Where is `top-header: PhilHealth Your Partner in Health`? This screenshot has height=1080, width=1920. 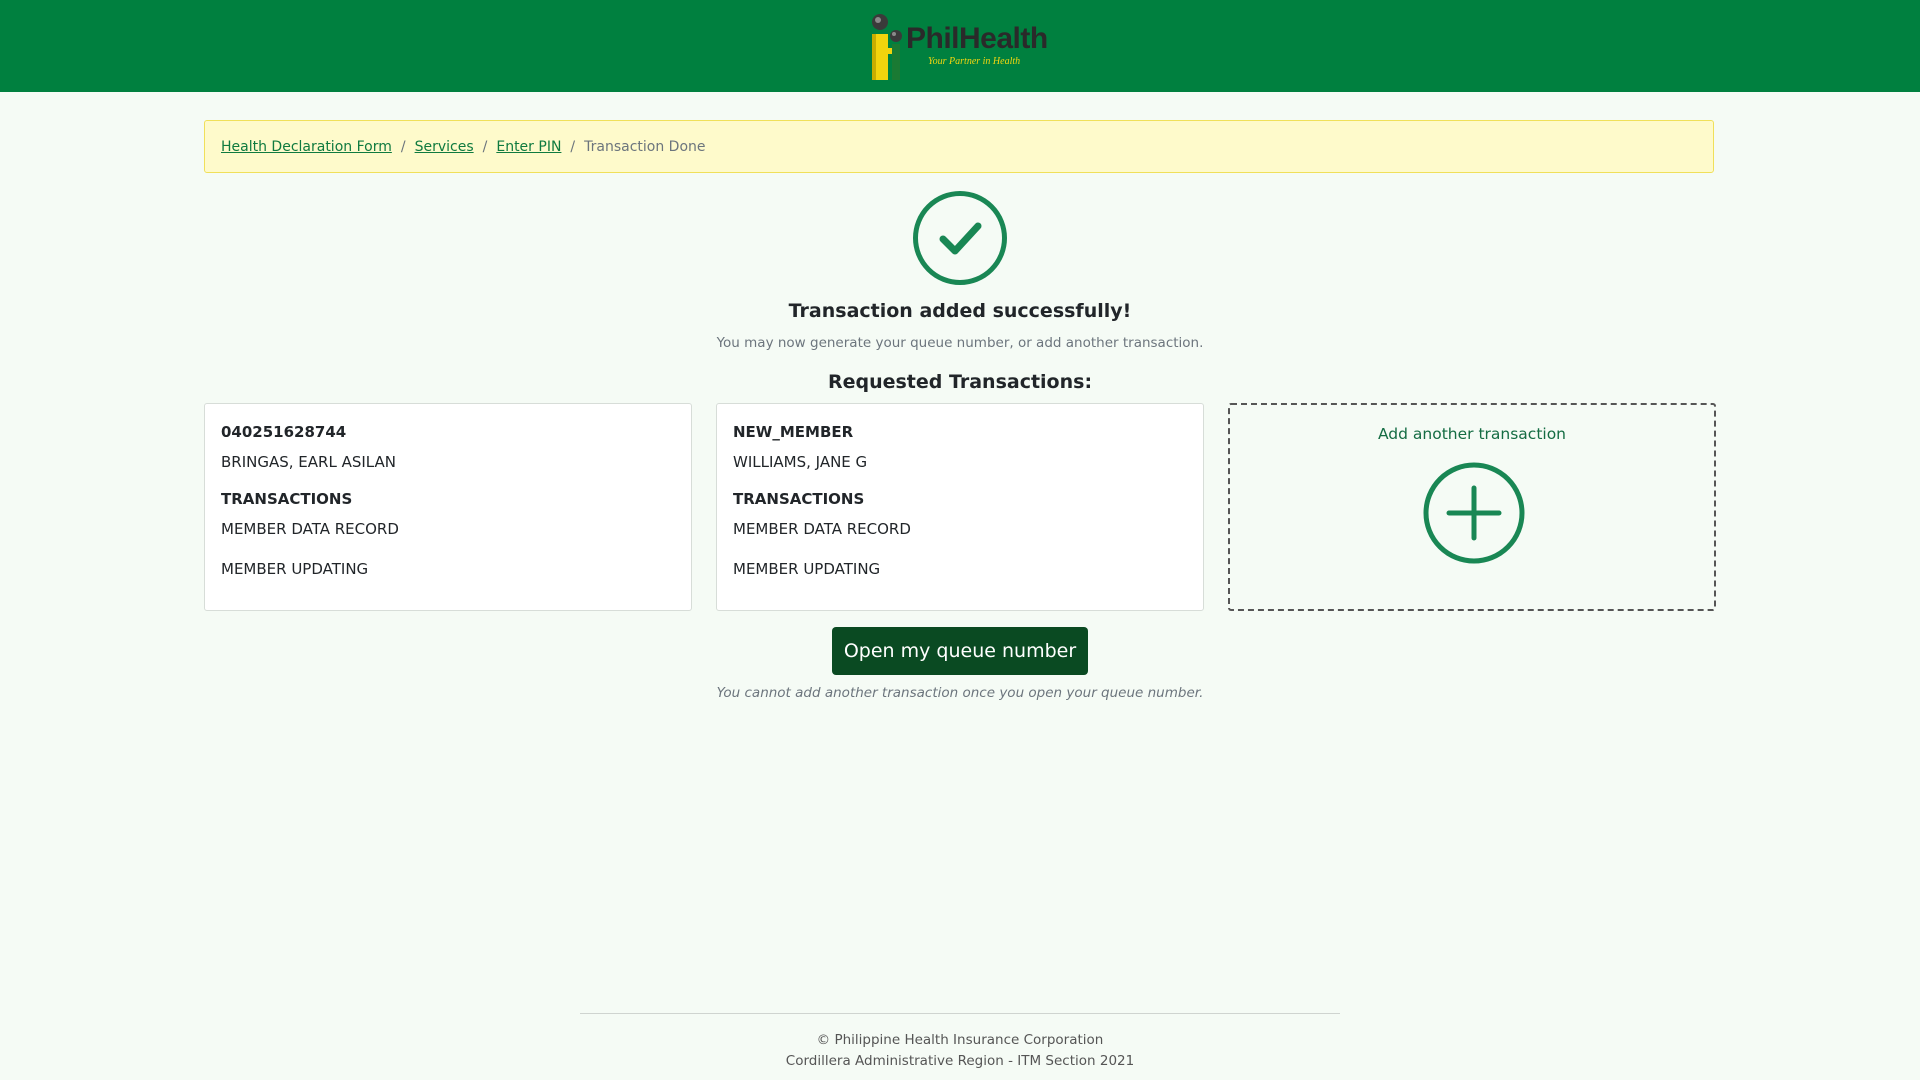
top-header: PhilHealth Your Partner in Health is located at coordinates (960, 46).